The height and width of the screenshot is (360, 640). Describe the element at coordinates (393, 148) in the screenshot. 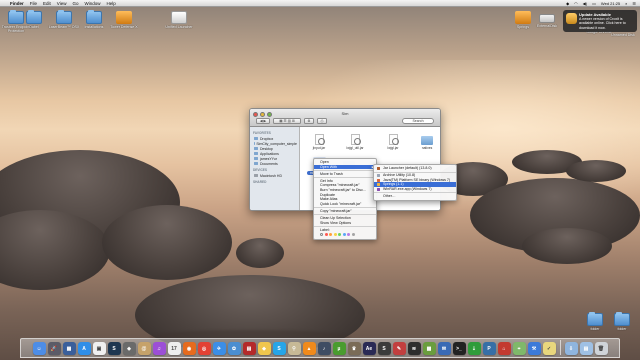

I see `file-label: lwjgl.jar` at that location.